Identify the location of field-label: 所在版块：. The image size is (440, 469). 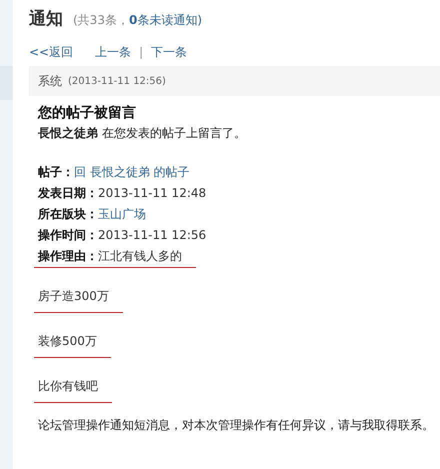
(68, 214).